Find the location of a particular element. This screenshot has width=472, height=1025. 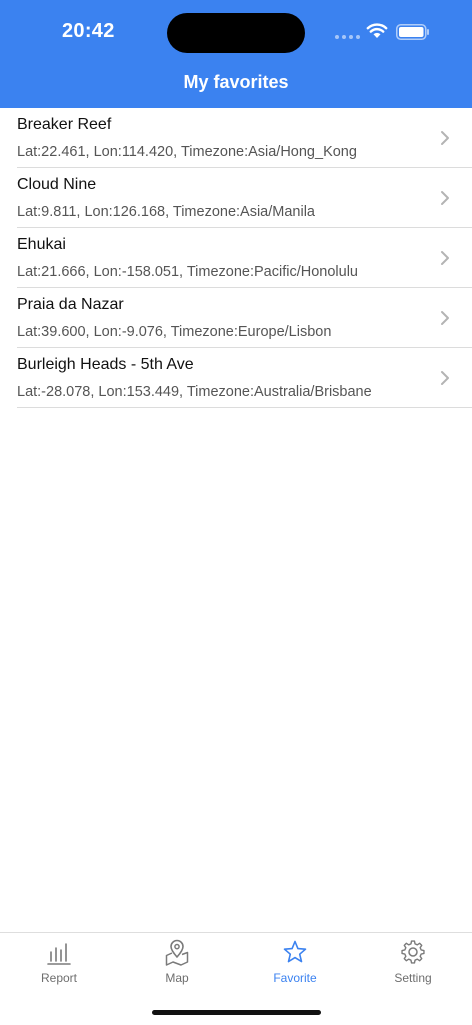

favorite-name: Burleigh Heads - 5th Ave is located at coordinates (105, 364).